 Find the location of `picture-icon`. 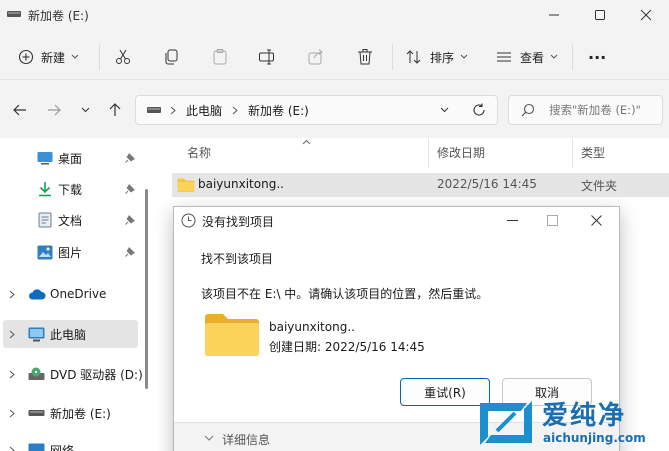

picture-icon is located at coordinates (45, 252).